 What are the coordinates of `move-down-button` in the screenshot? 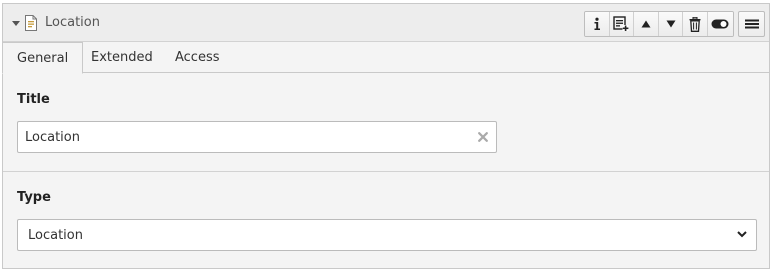 It's located at (671, 24).